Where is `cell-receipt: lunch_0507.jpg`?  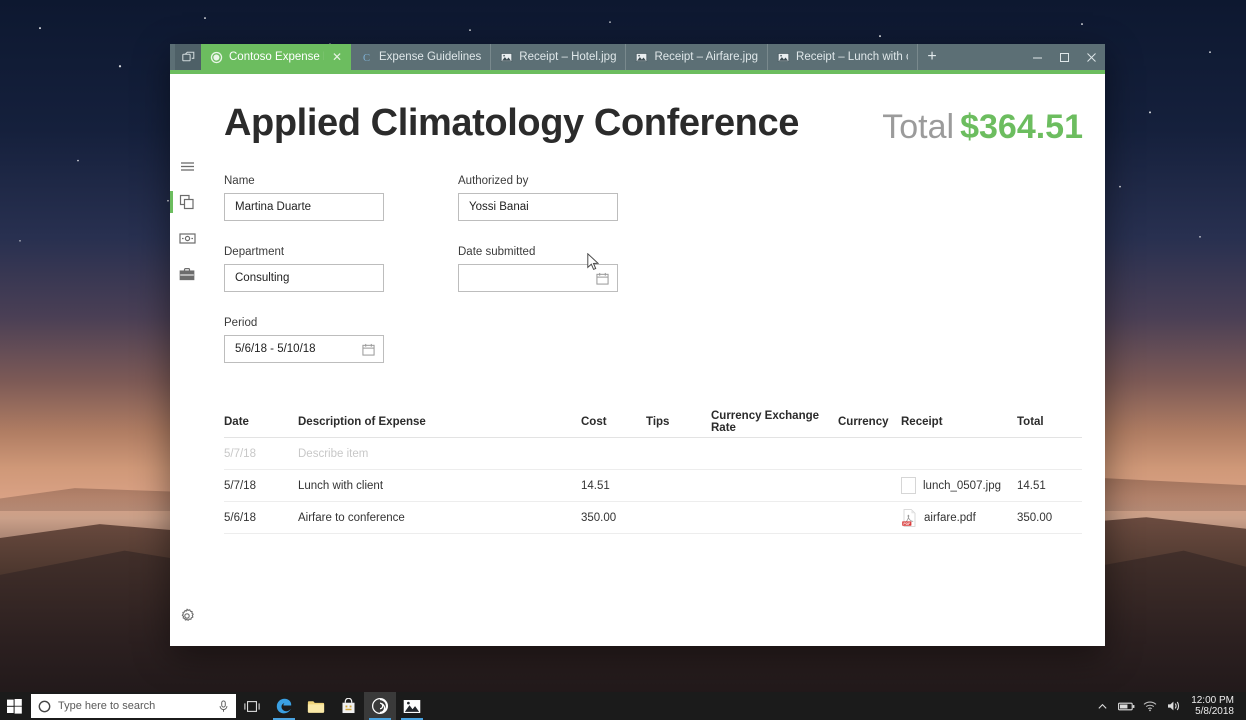
cell-receipt: lunch_0507.jpg is located at coordinates (959, 485).